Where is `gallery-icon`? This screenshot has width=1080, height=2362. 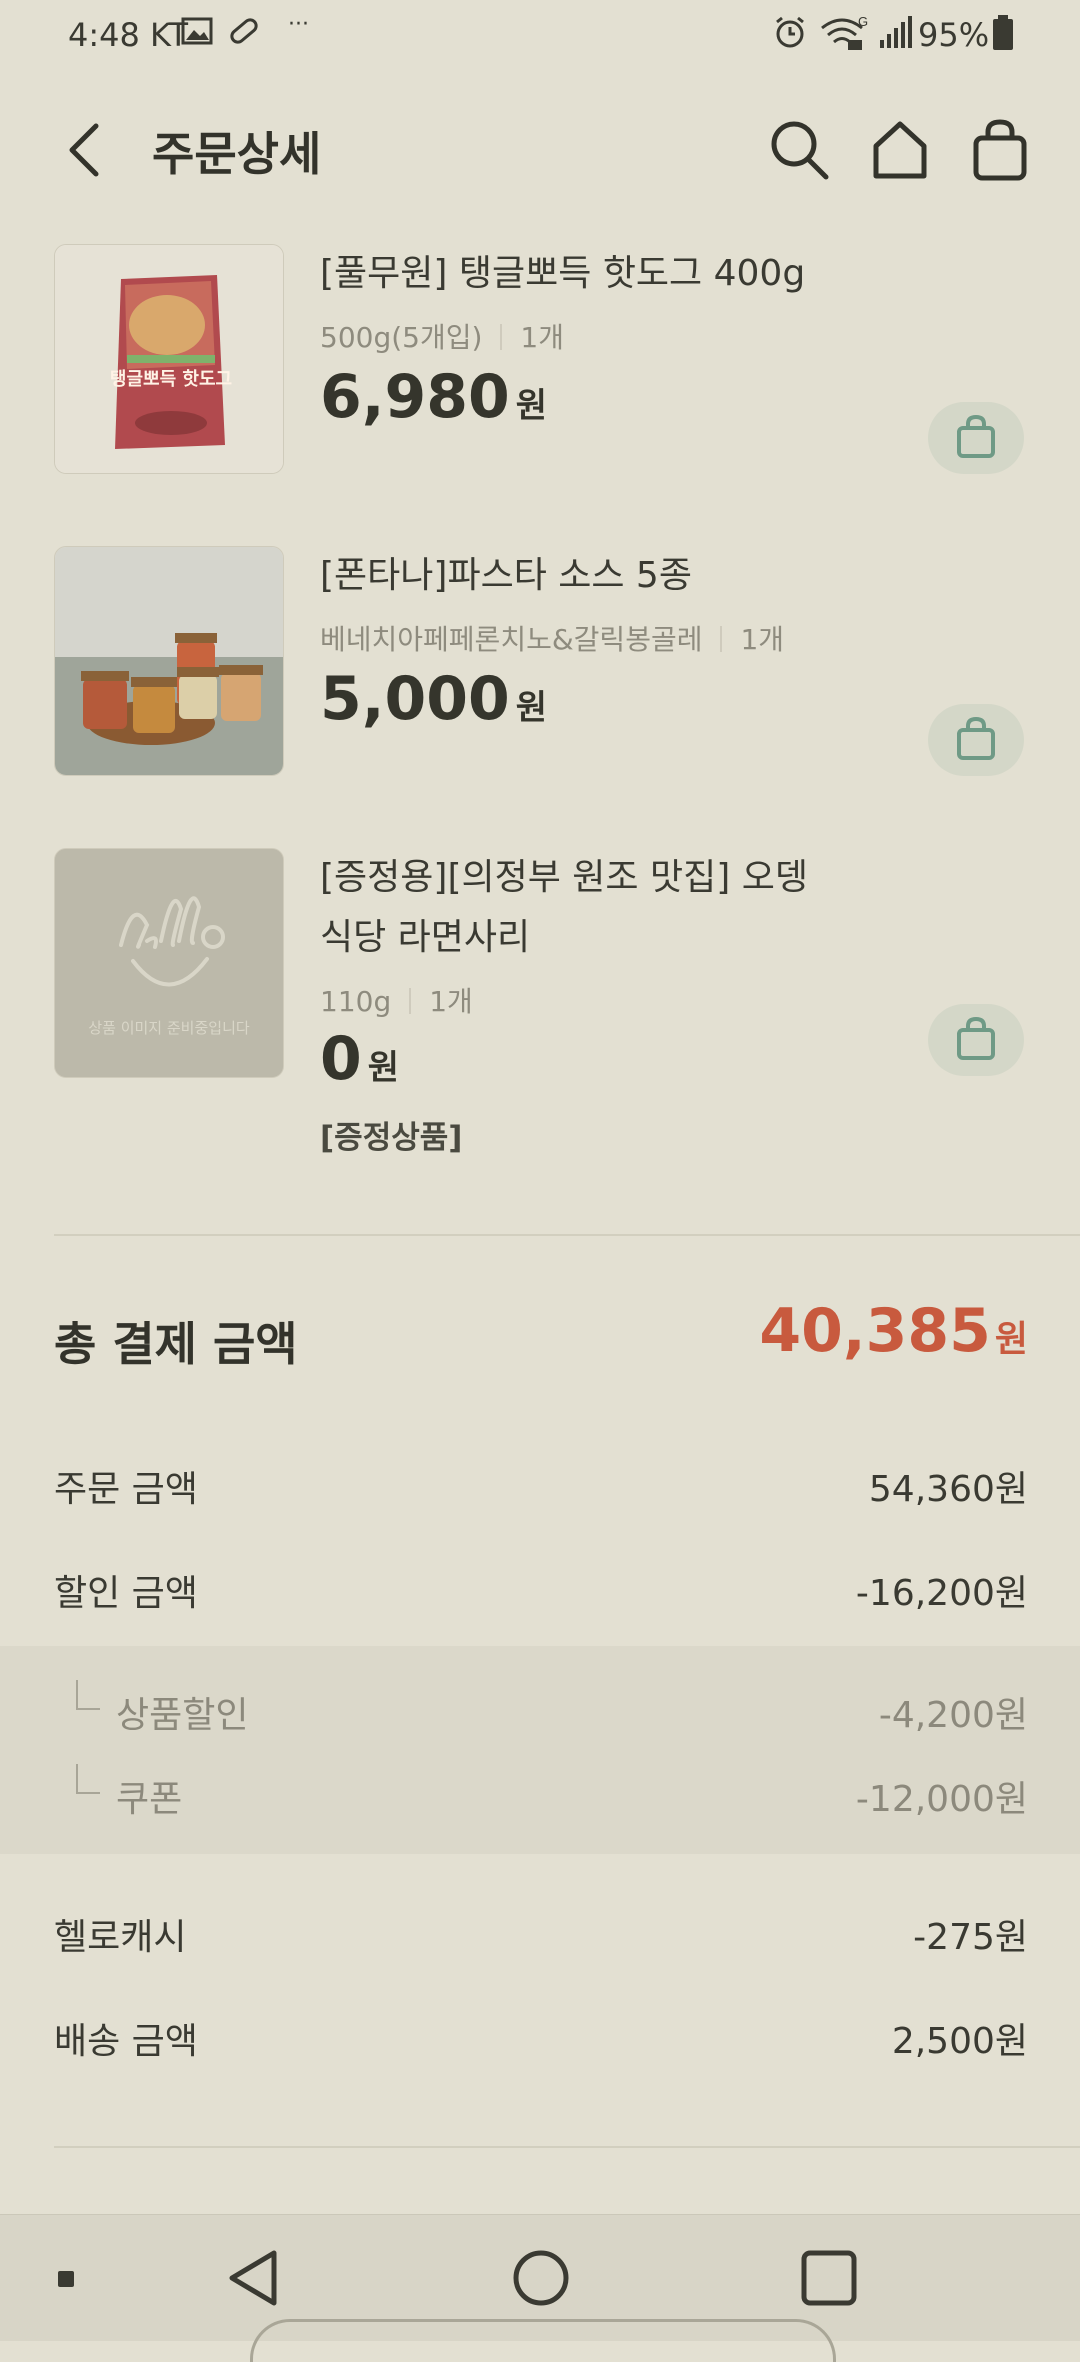
gallery-icon is located at coordinates (197, 33).